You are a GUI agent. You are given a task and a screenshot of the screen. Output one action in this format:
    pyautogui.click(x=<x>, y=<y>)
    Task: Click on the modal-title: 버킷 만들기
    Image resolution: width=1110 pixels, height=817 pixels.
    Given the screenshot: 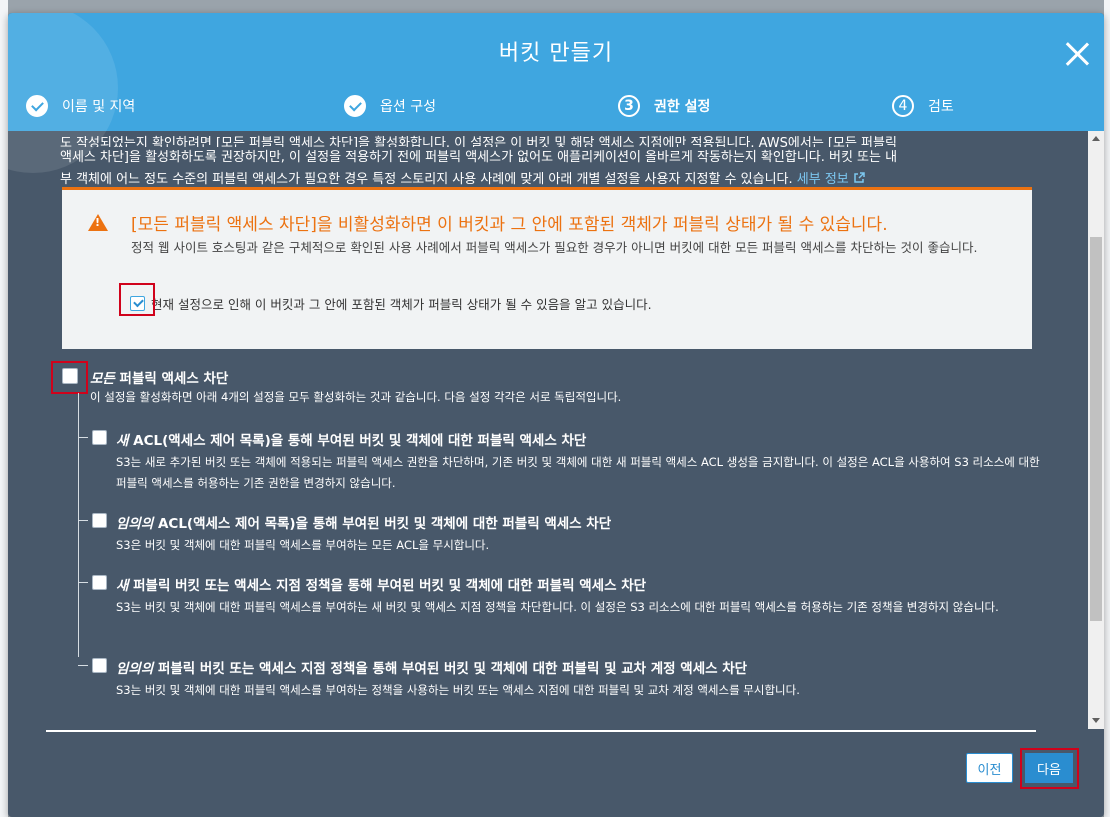 What is the action you would take?
    pyautogui.click(x=556, y=53)
    